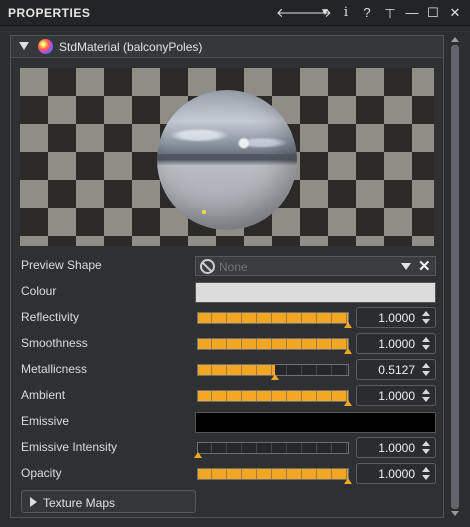 The width and height of the screenshot is (470, 527). I want to click on preview-shape-dropdown: None ✕, so click(315, 266).